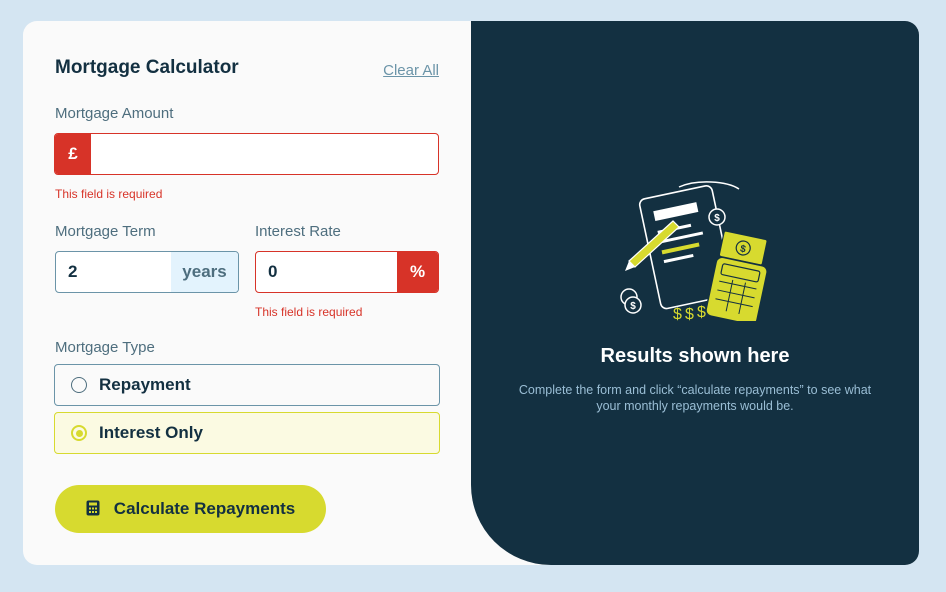 The image size is (946, 592). What do you see at coordinates (309, 312) in the screenshot?
I see `interest-rate-error: This field is required` at bounding box center [309, 312].